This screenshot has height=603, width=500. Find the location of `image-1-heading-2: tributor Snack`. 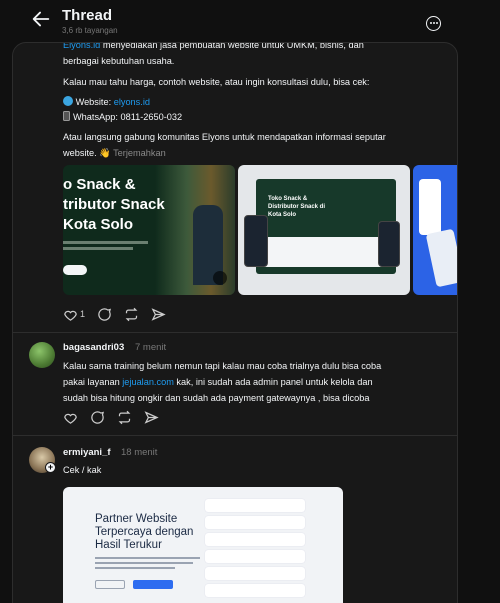

image-1-heading-2: tributor Snack is located at coordinates (114, 204).